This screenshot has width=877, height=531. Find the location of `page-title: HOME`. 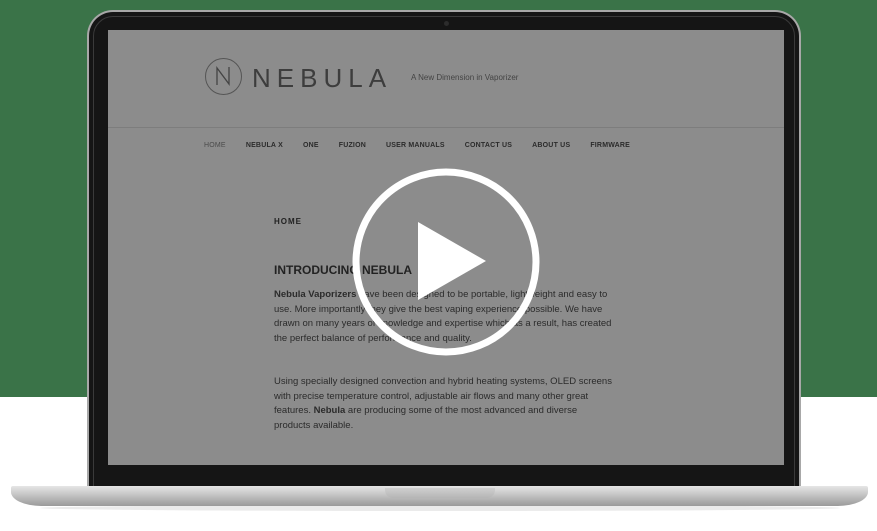

page-title: HOME is located at coordinates (288, 221).